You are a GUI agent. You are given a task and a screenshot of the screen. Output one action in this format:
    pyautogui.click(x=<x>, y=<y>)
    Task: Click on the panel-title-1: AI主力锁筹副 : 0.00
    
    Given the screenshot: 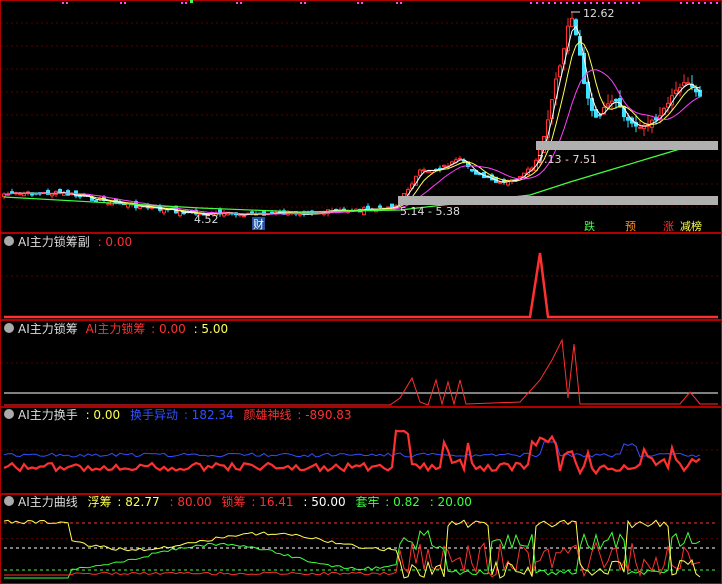 What is the action you would take?
    pyautogui.click(x=75, y=241)
    